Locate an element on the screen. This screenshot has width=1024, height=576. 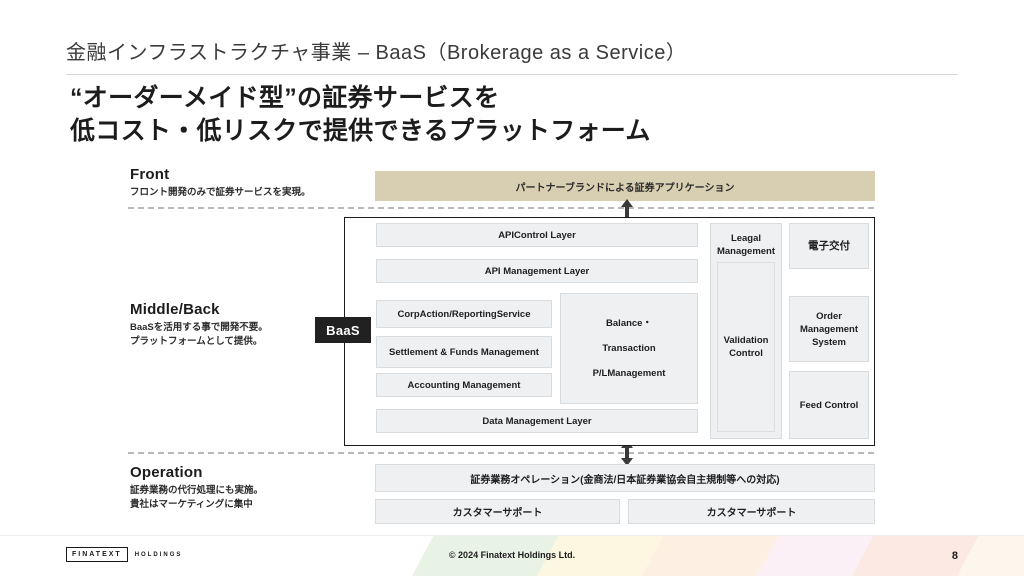
card-api-management-layer: API Management Layer is located at coordinates (537, 271).